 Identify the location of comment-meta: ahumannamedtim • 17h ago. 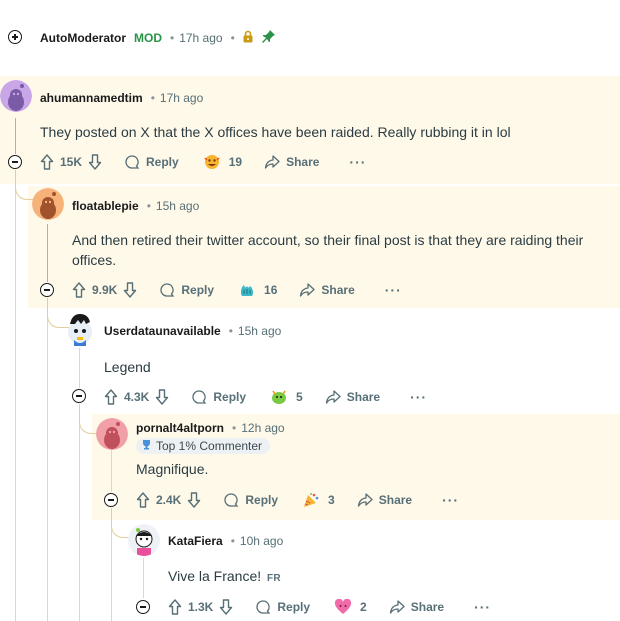
(121, 98).